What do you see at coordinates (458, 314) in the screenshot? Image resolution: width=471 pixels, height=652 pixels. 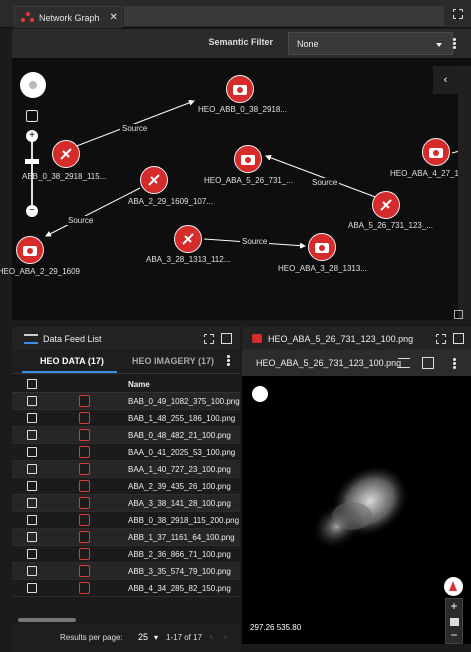 I see `screenshot-icon` at bounding box center [458, 314].